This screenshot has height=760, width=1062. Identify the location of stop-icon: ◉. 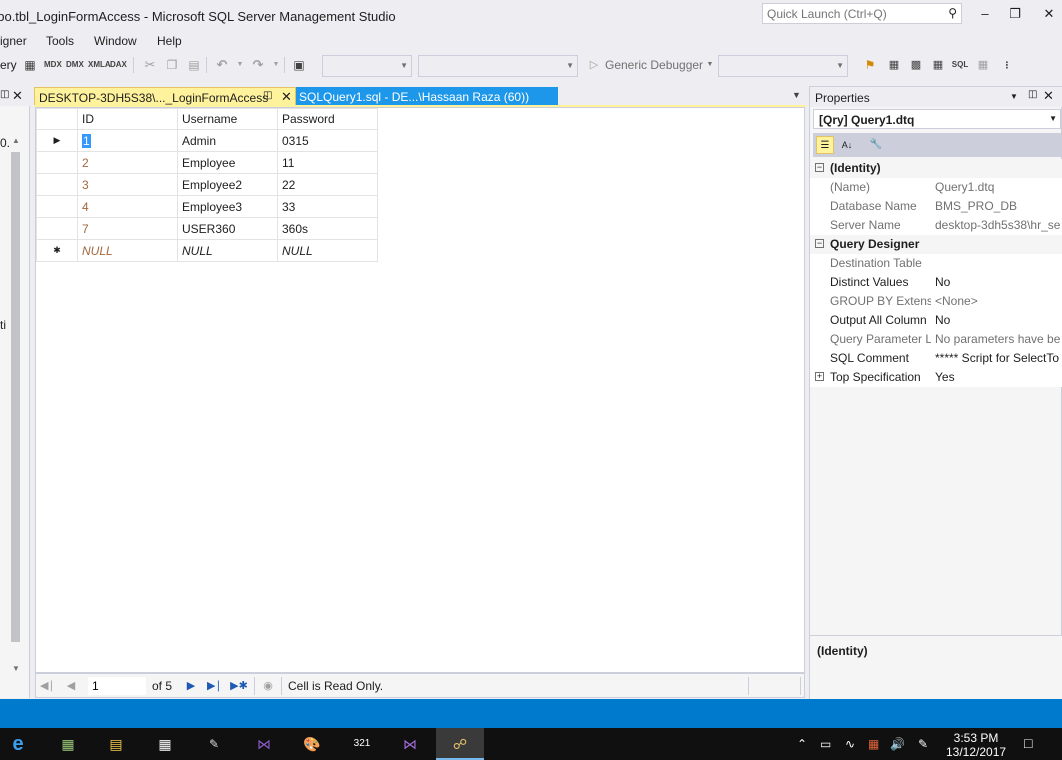
(268, 685).